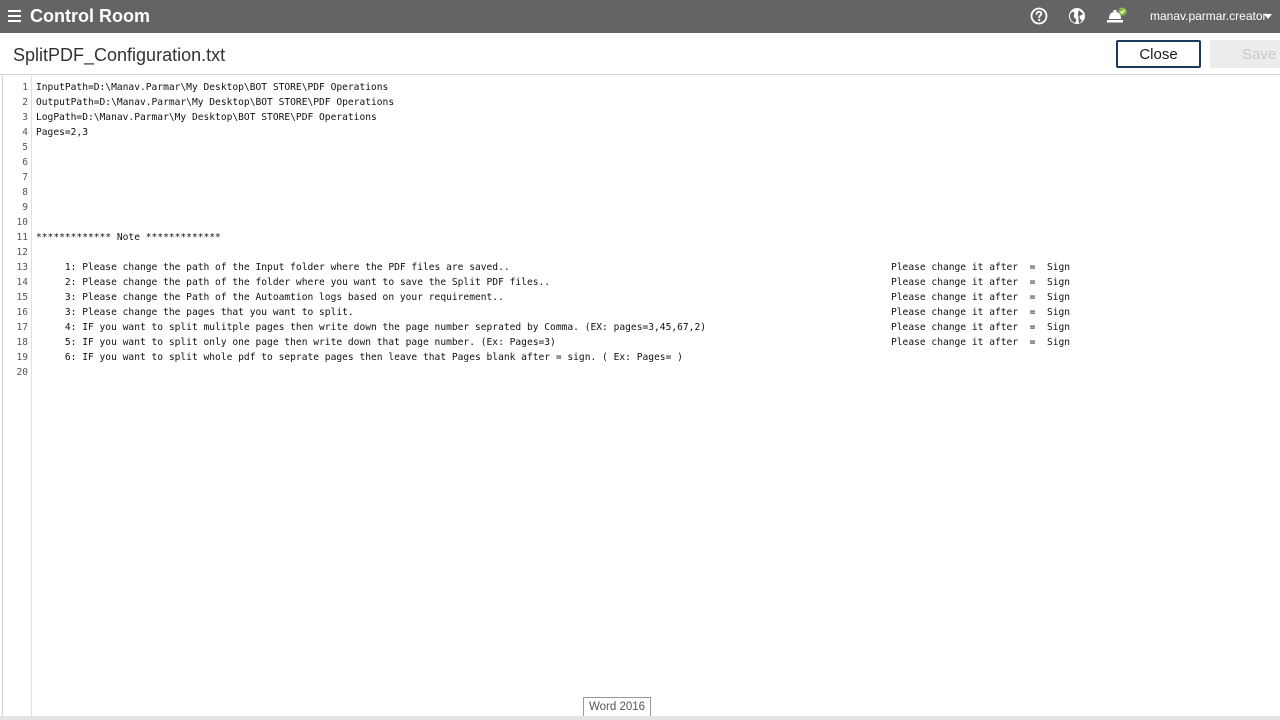  What do you see at coordinates (25, 132) in the screenshot?
I see `line-number: 4` at bounding box center [25, 132].